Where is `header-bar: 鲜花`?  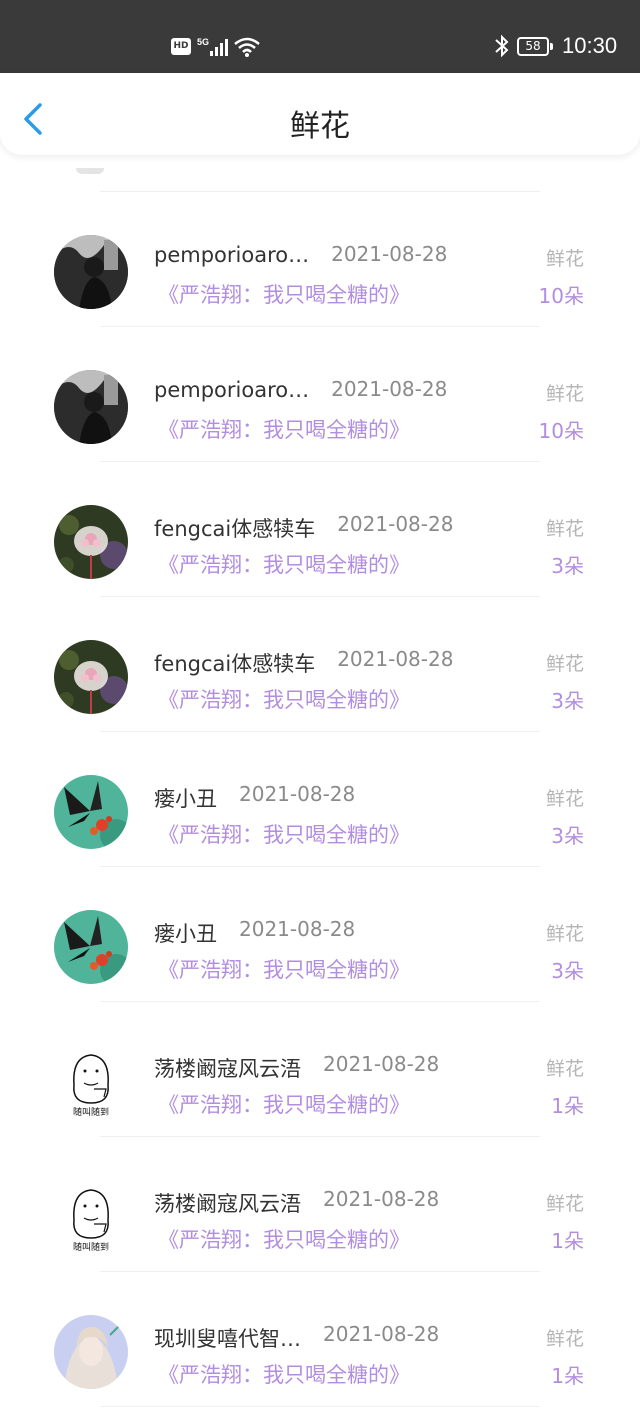 header-bar: 鲜花 is located at coordinates (320, 114).